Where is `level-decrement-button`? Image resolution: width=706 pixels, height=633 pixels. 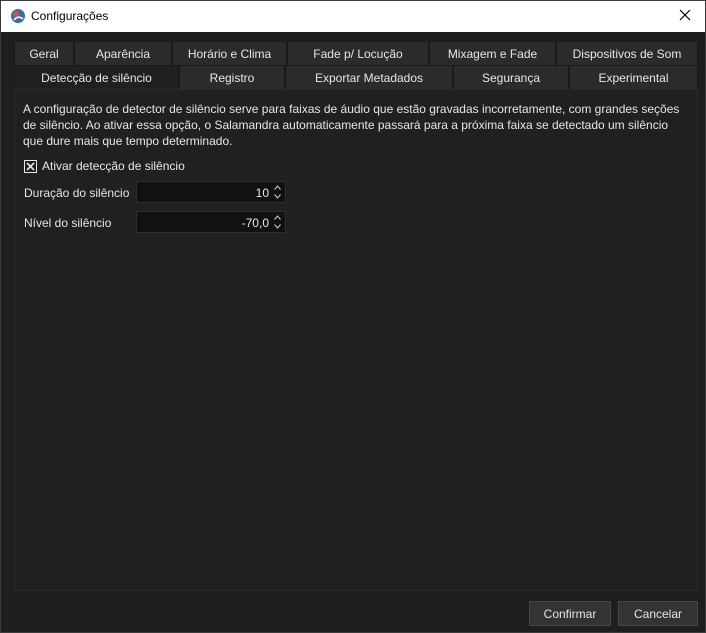 level-decrement-button is located at coordinates (277, 226).